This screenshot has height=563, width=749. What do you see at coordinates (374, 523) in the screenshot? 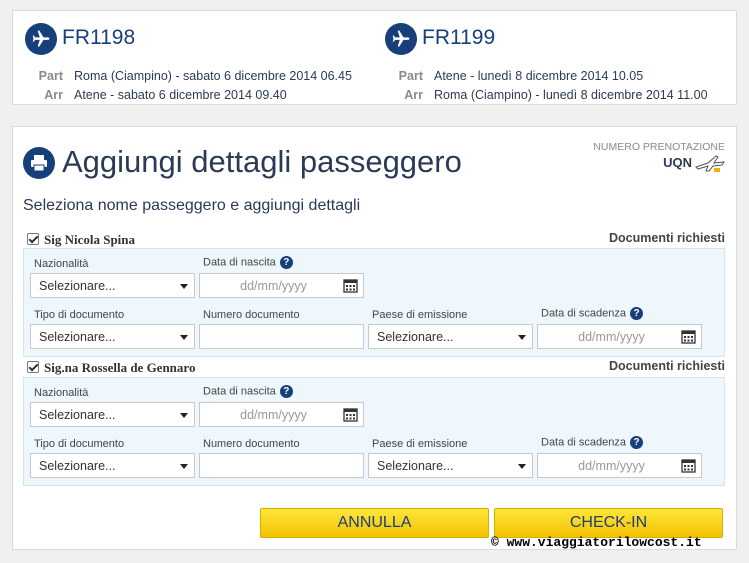
I see `cancel-button: ANNULLA` at bounding box center [374, 523].